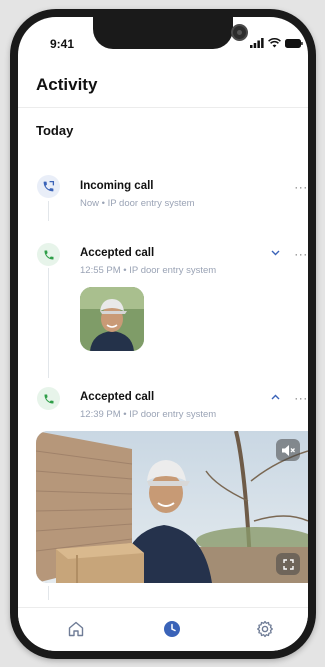 This screenshot has height=667, width=325. Describe the element at coordinates (117, 186) in the screenshot. I see `activity-item-title: Incoming call` at that location.